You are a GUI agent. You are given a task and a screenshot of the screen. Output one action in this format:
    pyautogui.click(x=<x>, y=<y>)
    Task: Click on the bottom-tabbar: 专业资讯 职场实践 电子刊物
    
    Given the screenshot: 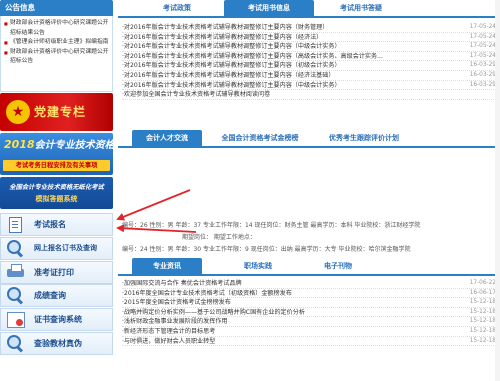 What is the action you would take?
    pyautogui.click(x=309, y=267)
    